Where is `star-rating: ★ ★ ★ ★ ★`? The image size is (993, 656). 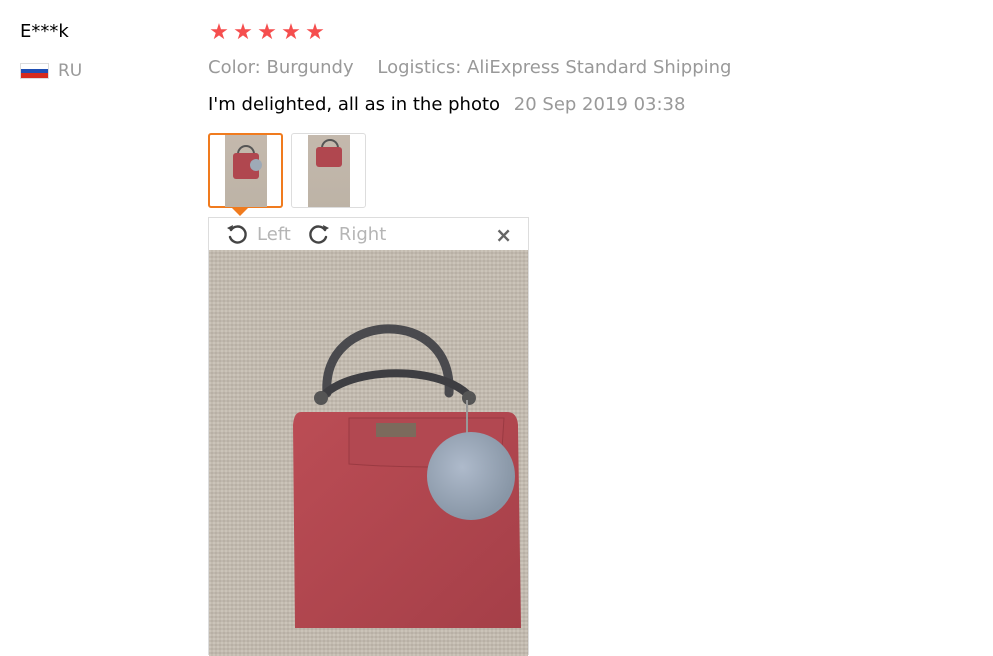 star-rating: ★ ★ ★ ★ ★ is located at coordinates (267, 33).